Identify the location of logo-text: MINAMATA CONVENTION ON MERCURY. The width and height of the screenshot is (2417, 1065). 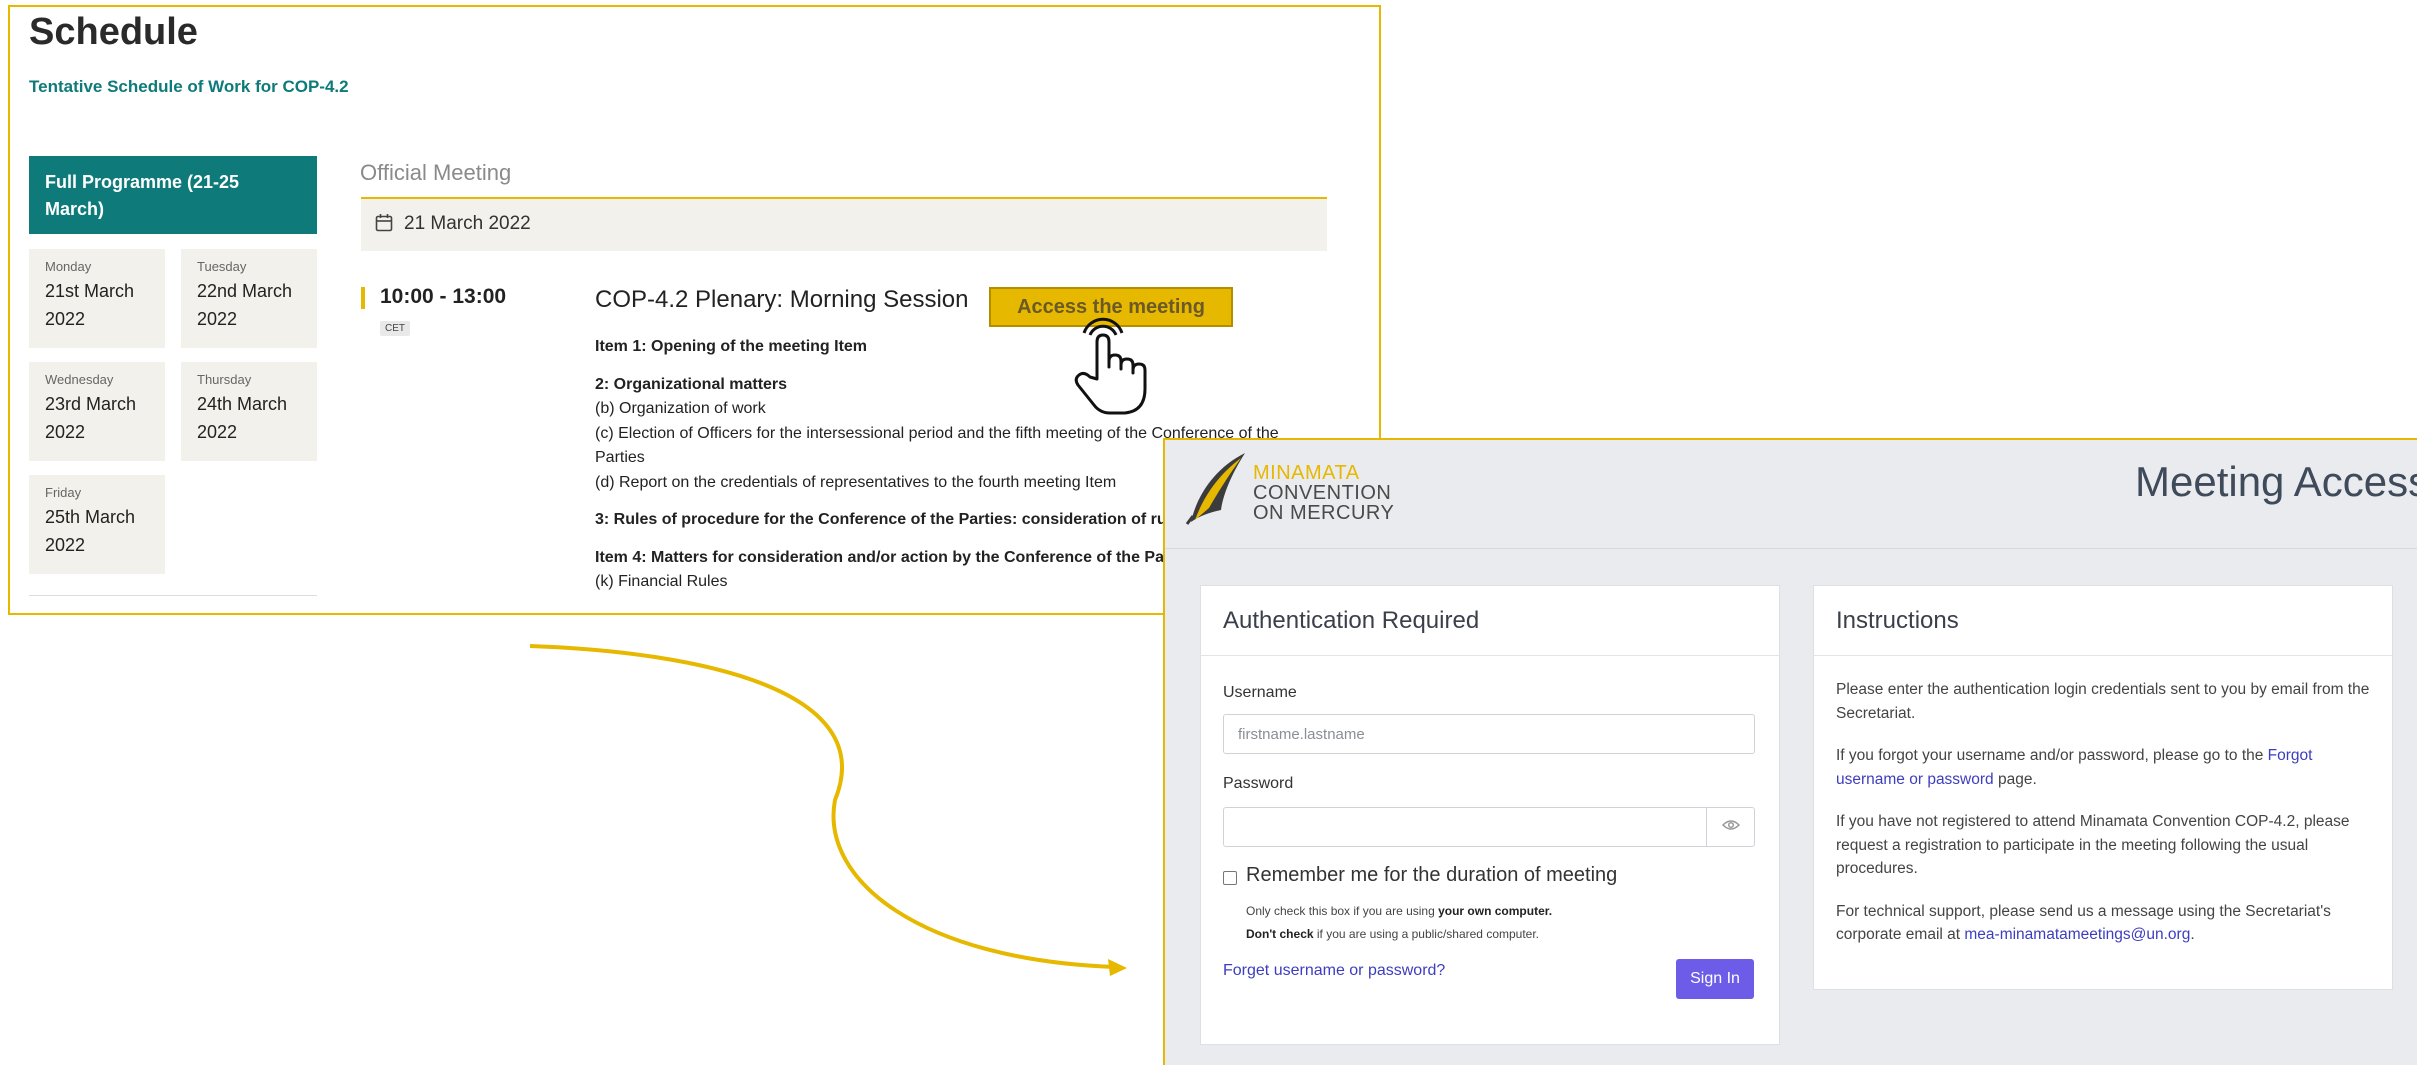
(1323, 493).